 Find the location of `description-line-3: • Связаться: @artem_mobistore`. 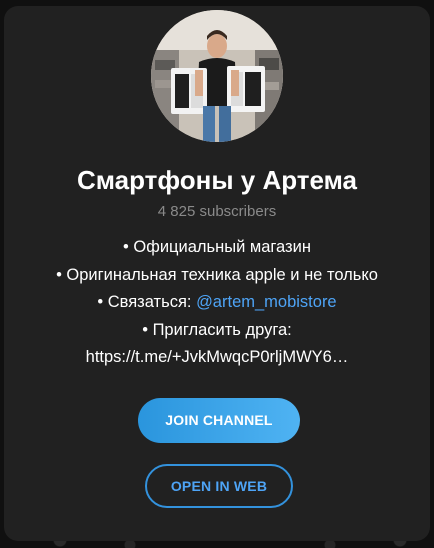

description-line-3: • Связаться: @artem_mobistore is located at coordinates (217, 303).